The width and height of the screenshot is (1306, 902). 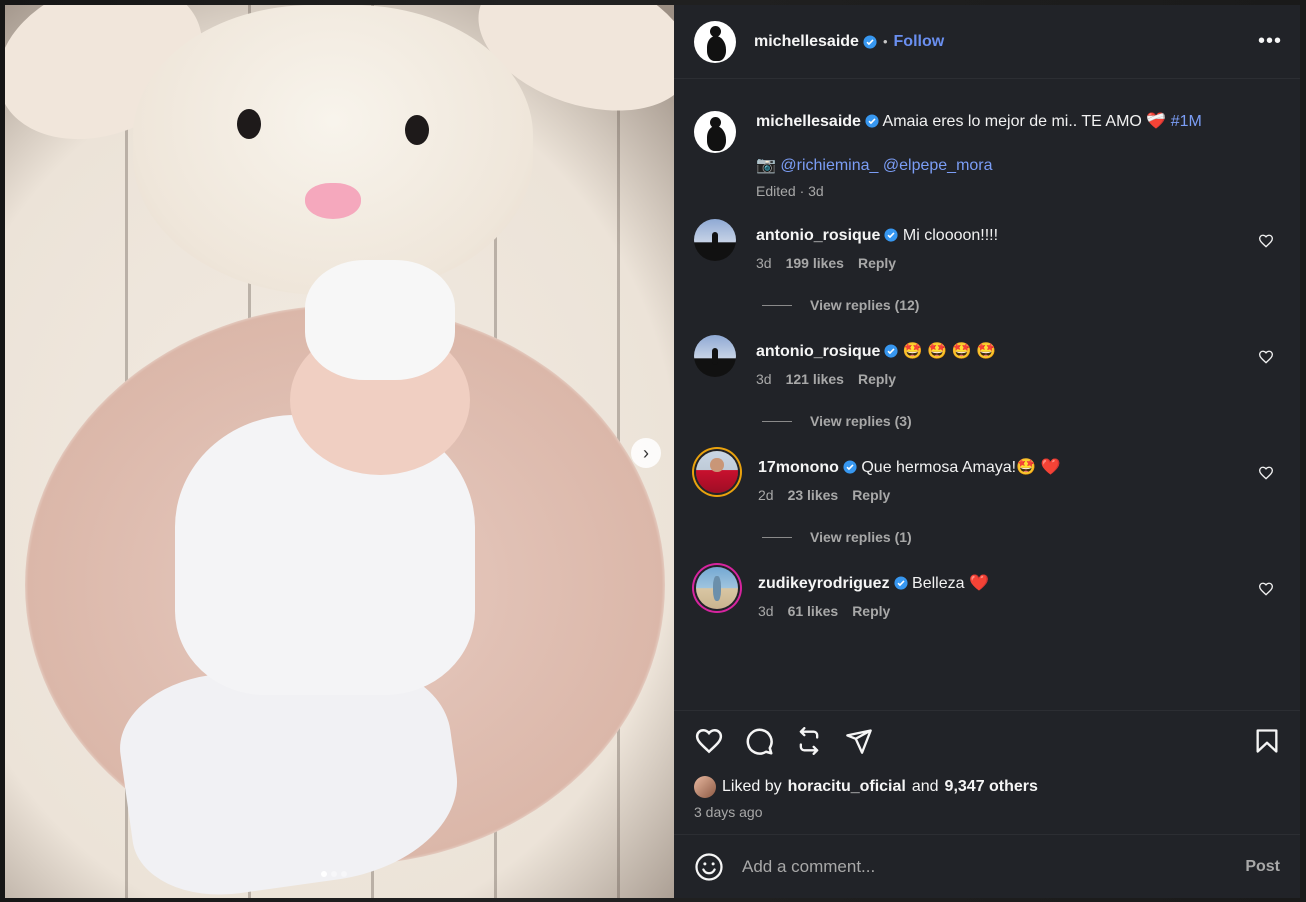 I want to click on author-avatar, so click(x=715, y=41).